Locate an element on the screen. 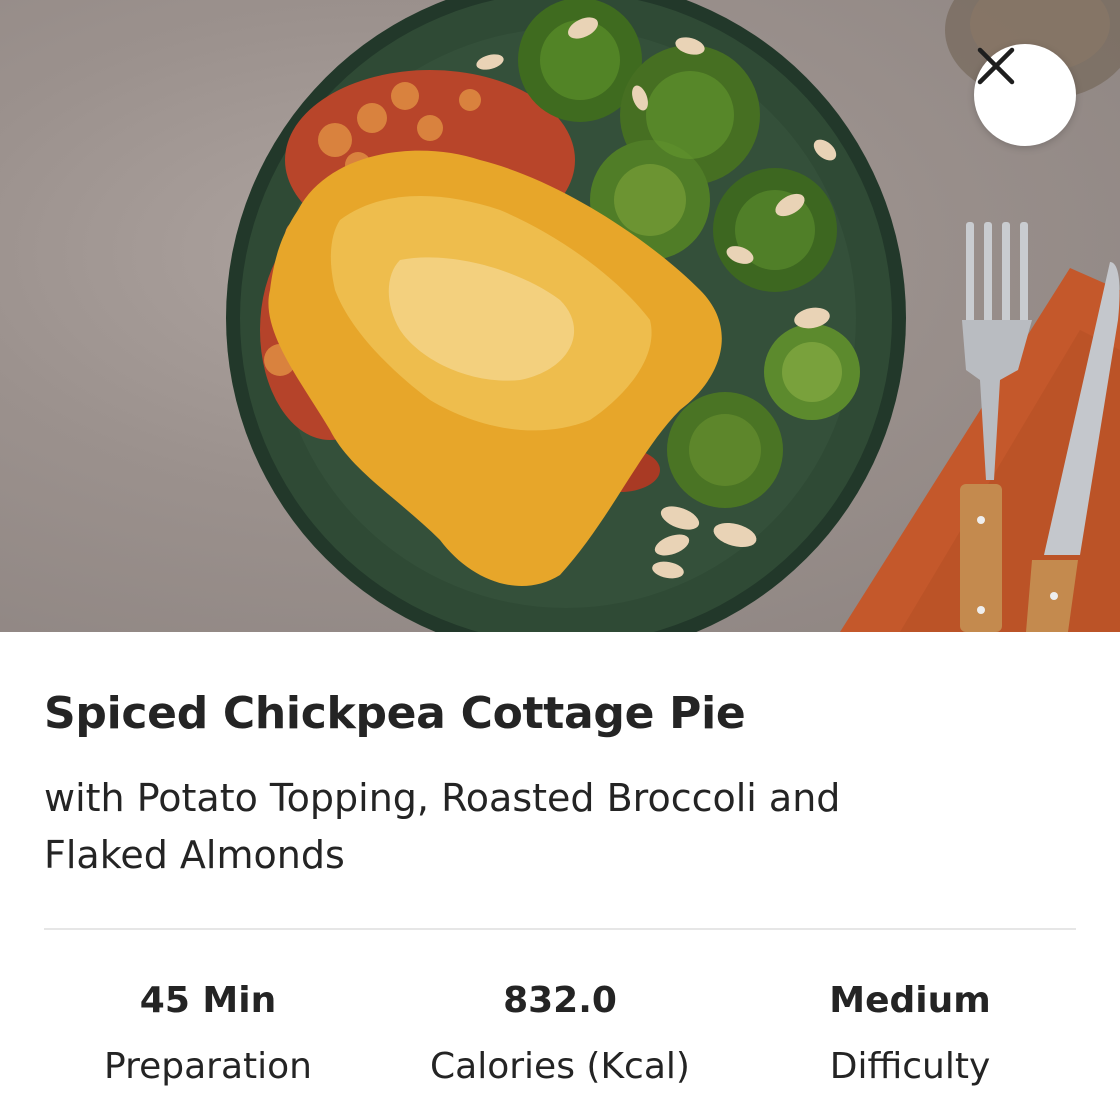  divider is located at coordinates (560, 929).